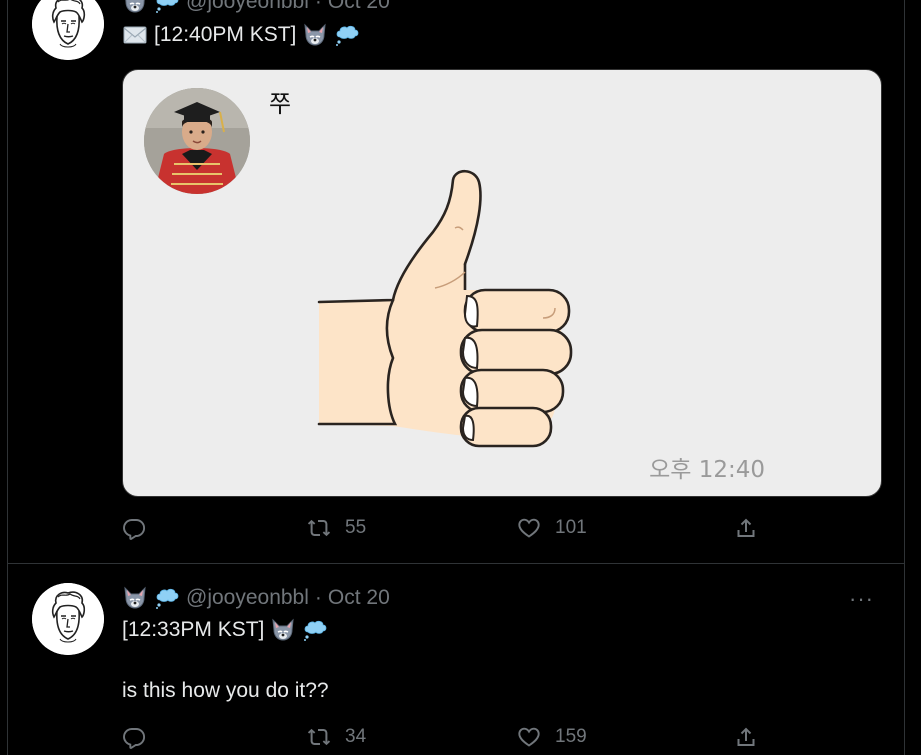 The image size is (921, 755). I want to click on retweet-button: 55, so click(336, 528).